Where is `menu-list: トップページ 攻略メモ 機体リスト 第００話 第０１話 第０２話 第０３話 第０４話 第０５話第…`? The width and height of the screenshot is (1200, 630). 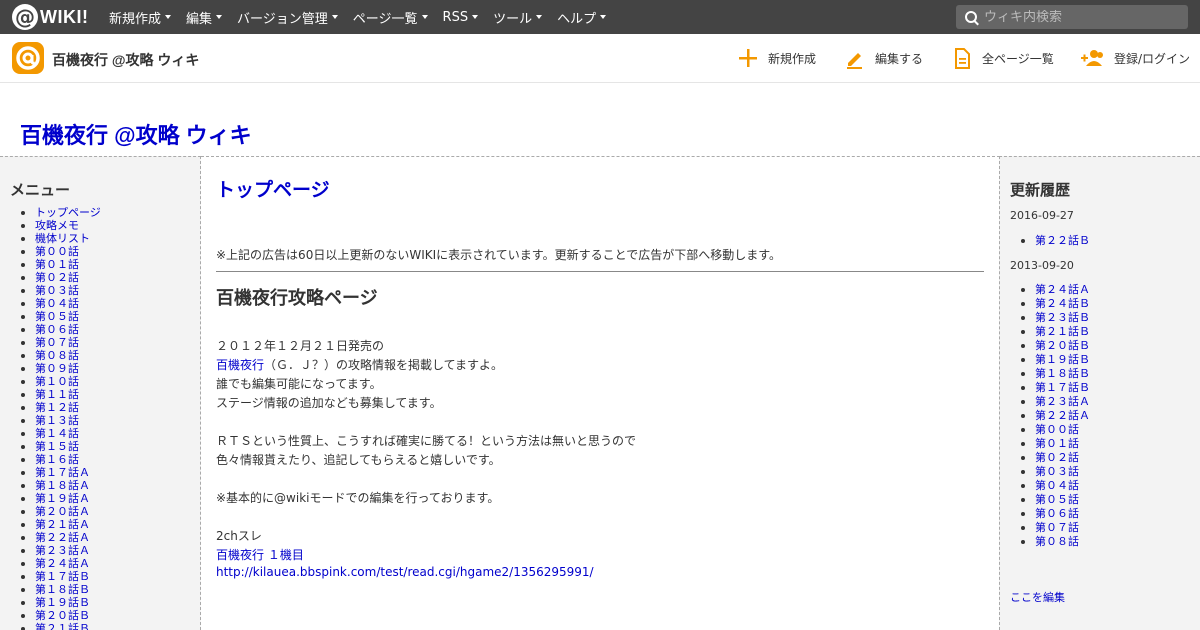 menu-list: トップページ 攻略メモ 機体リスト 第００話 第０１話 第０２話 第０３話 第０４話 第０５話第… is located at coordinates (60, 418).